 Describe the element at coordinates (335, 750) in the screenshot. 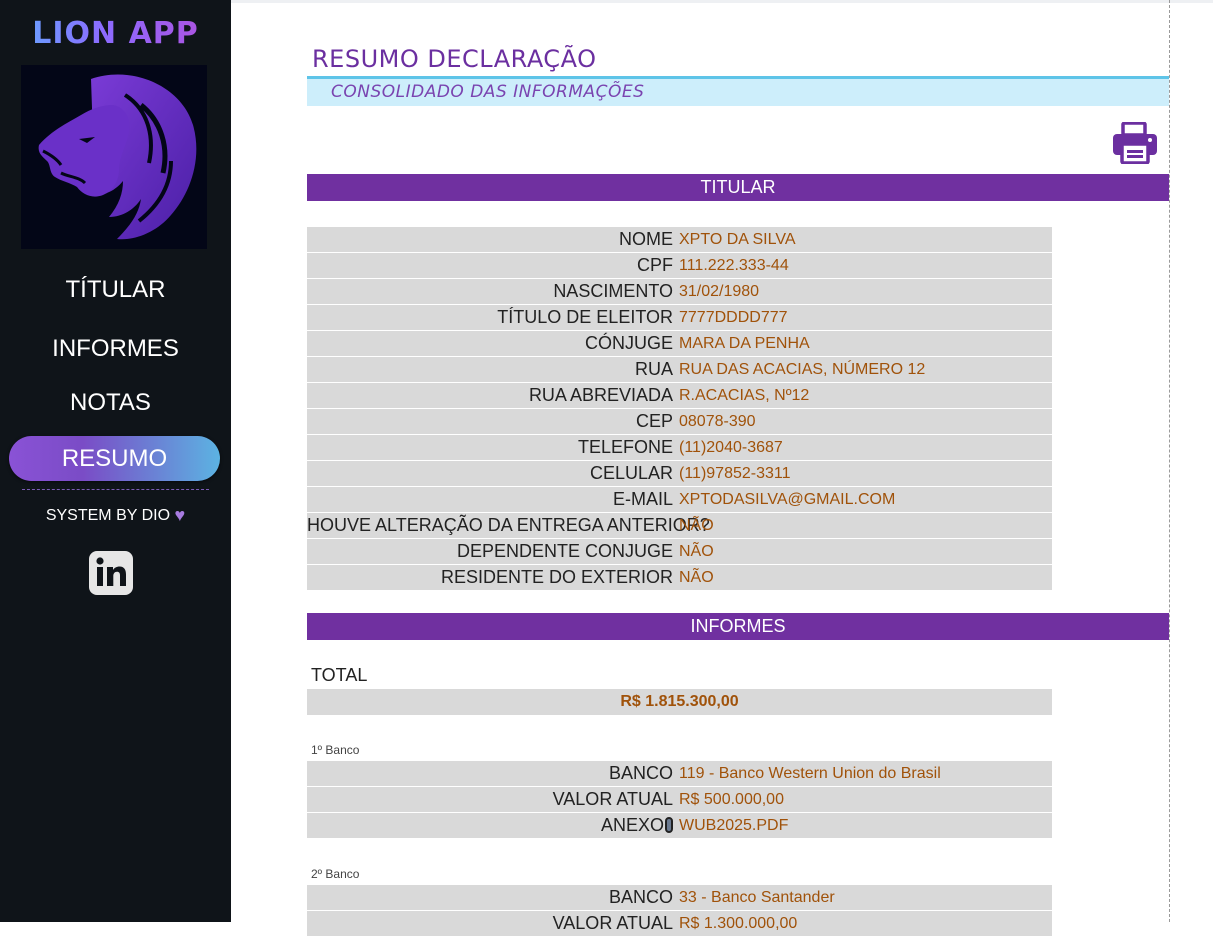

I see `bank-caption: 1º Banco` at that location.